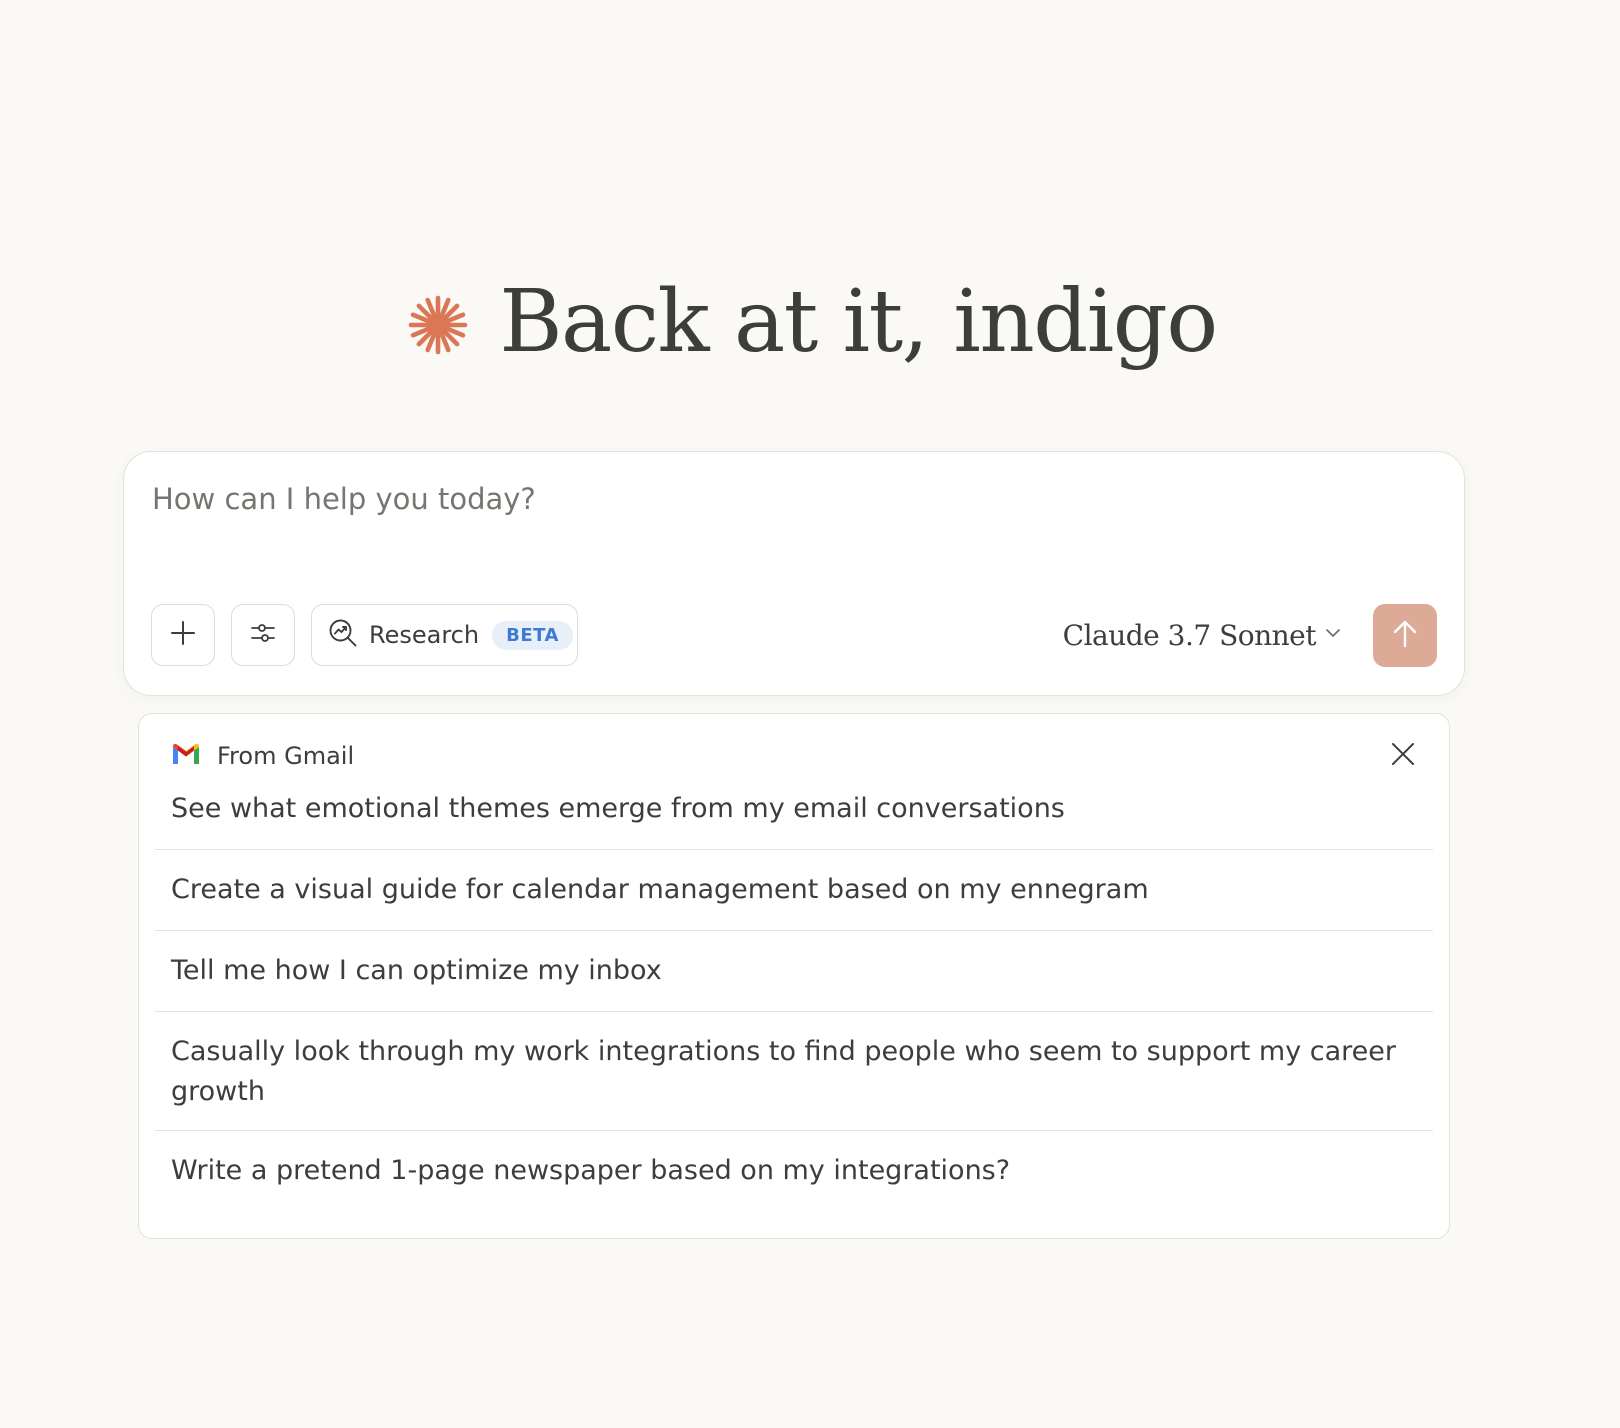 This screenshot has height=1428, width=1620. I want to click on greeting-title: Back at it, indigo, so click(858, 322).